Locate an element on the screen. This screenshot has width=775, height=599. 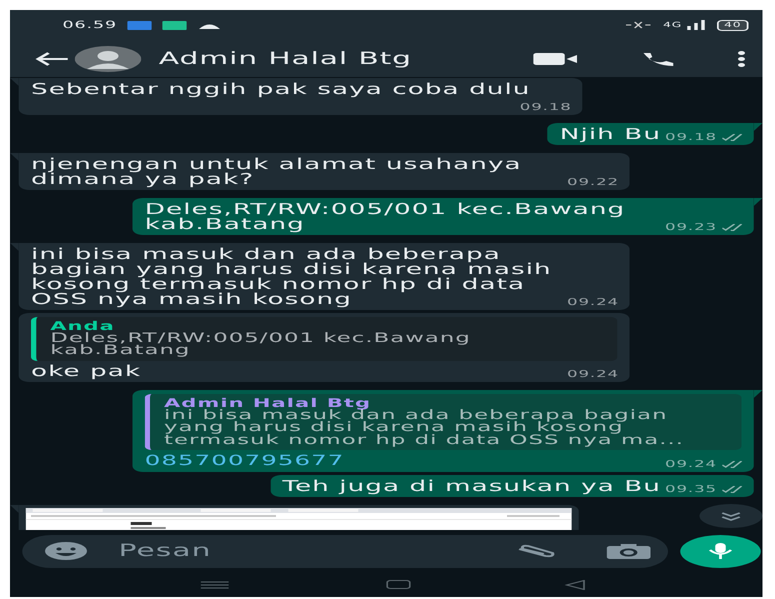
back-button is located at coordinates (52, 59).